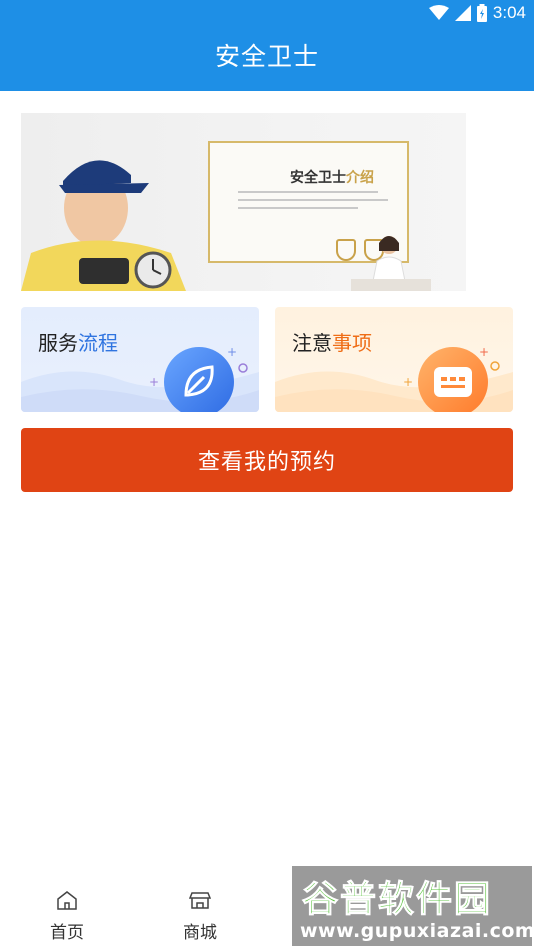 This screenshot has height=950, width=534. I want to click on leaf-icon, so click(199, 379).